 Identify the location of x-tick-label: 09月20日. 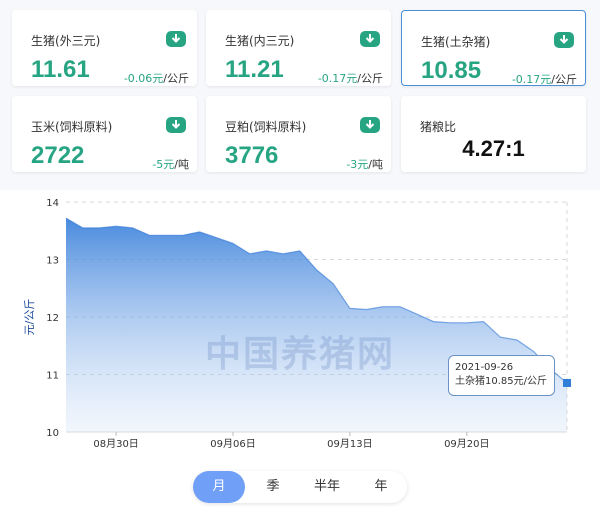
(466, 444).